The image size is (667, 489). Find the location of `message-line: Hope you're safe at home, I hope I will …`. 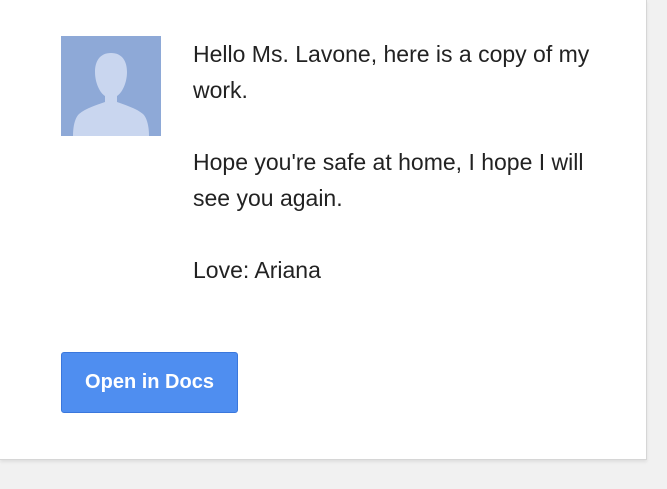

message-line: Hope you're safe at home, I hope I will … is located at coordinates (388, 180).